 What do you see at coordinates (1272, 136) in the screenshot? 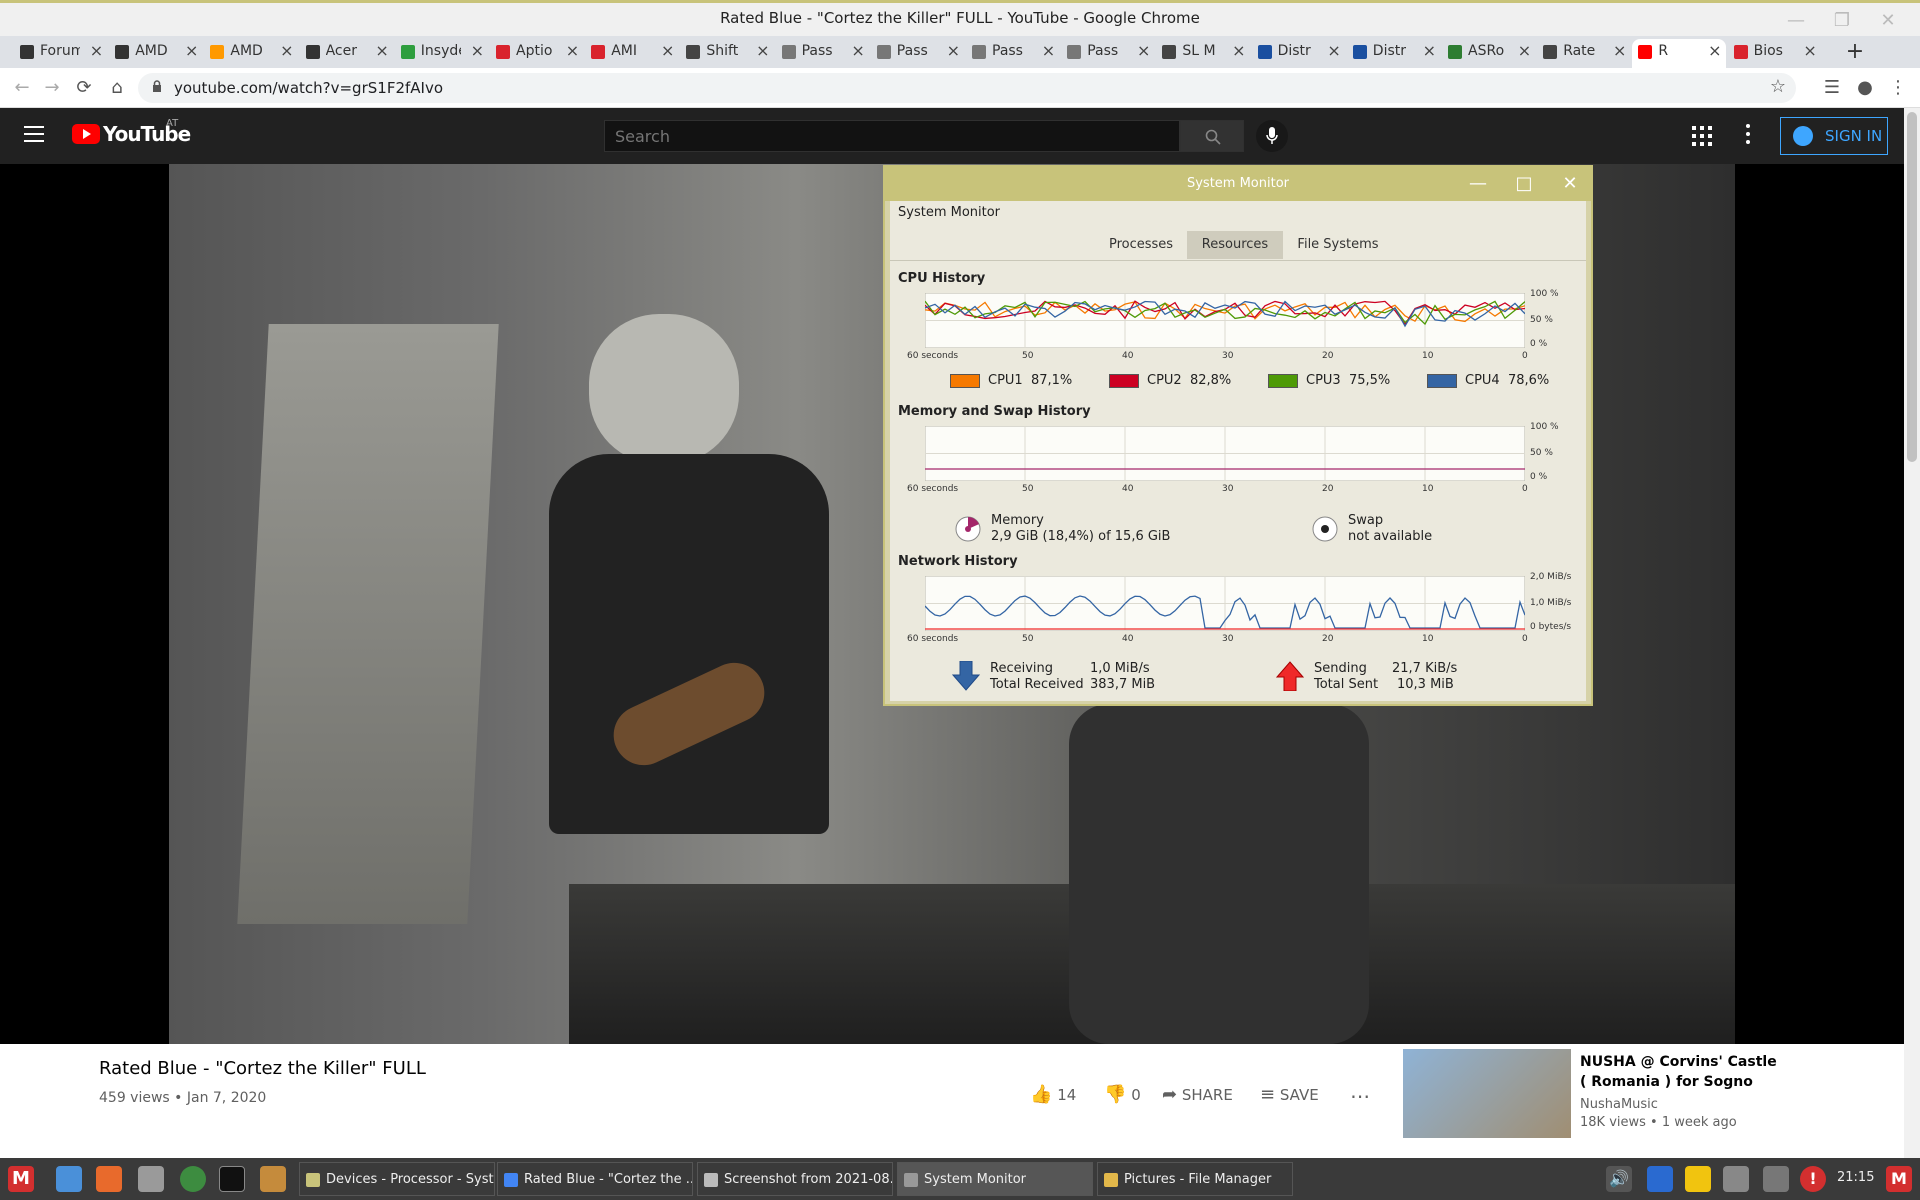
I see `voice-search-button` at bounding box center [1272, 136].